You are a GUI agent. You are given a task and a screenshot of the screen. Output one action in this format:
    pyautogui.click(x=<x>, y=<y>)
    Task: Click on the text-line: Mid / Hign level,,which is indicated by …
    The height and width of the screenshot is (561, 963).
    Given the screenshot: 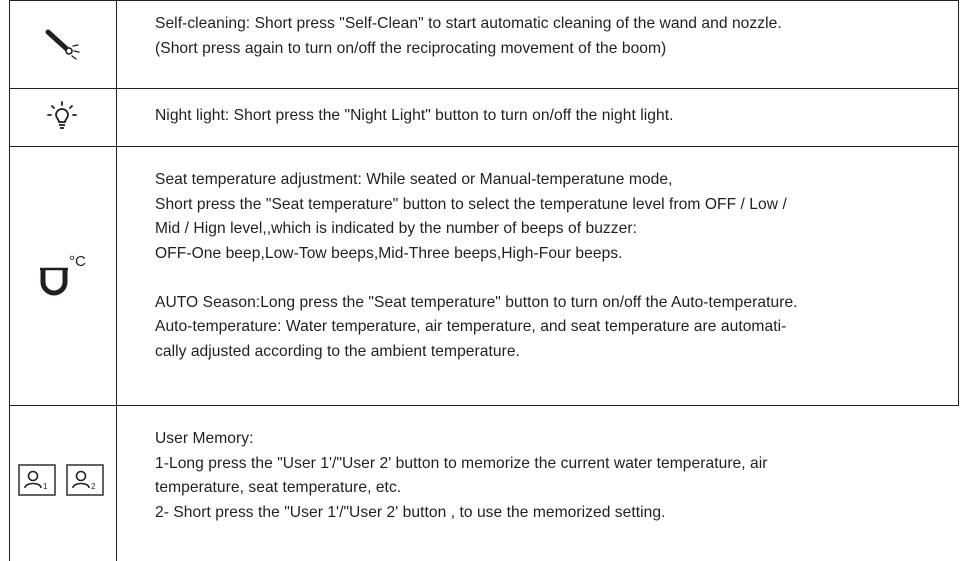 What is the action you would take?
    pyautogui.click(x=396, y=228)
    